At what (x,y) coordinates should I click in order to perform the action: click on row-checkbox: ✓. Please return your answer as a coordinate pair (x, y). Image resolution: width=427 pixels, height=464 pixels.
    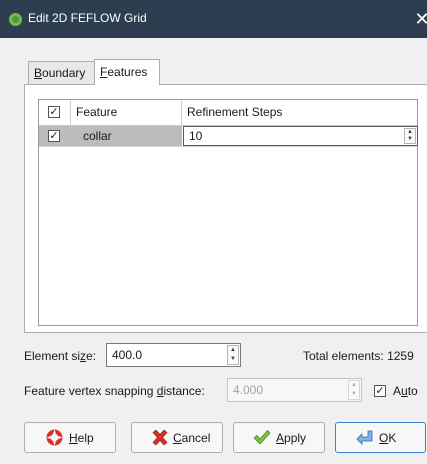
    Looking at the image, I should click on (54, 136).